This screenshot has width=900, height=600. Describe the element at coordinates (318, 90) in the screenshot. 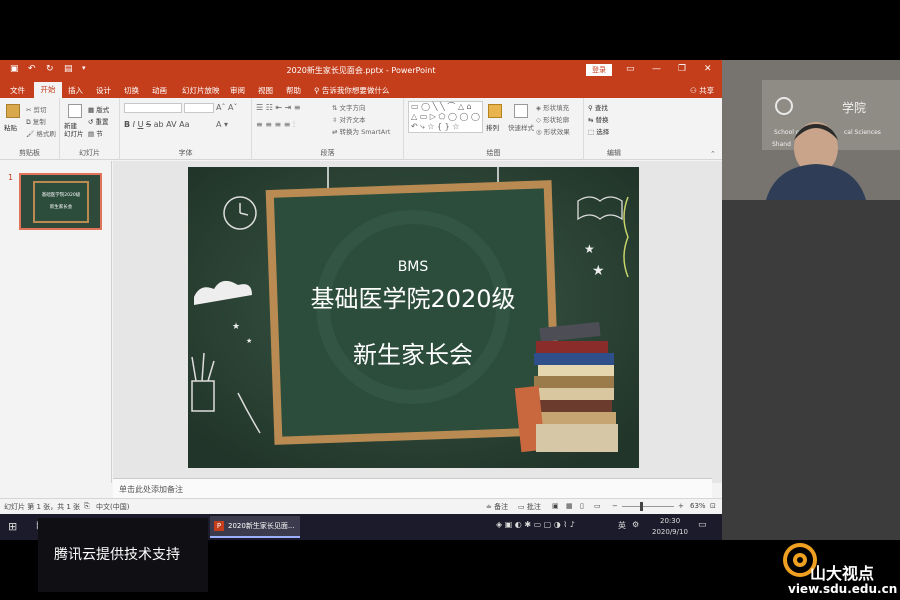

I see `lightbulb-icon: ⚲` at that location.